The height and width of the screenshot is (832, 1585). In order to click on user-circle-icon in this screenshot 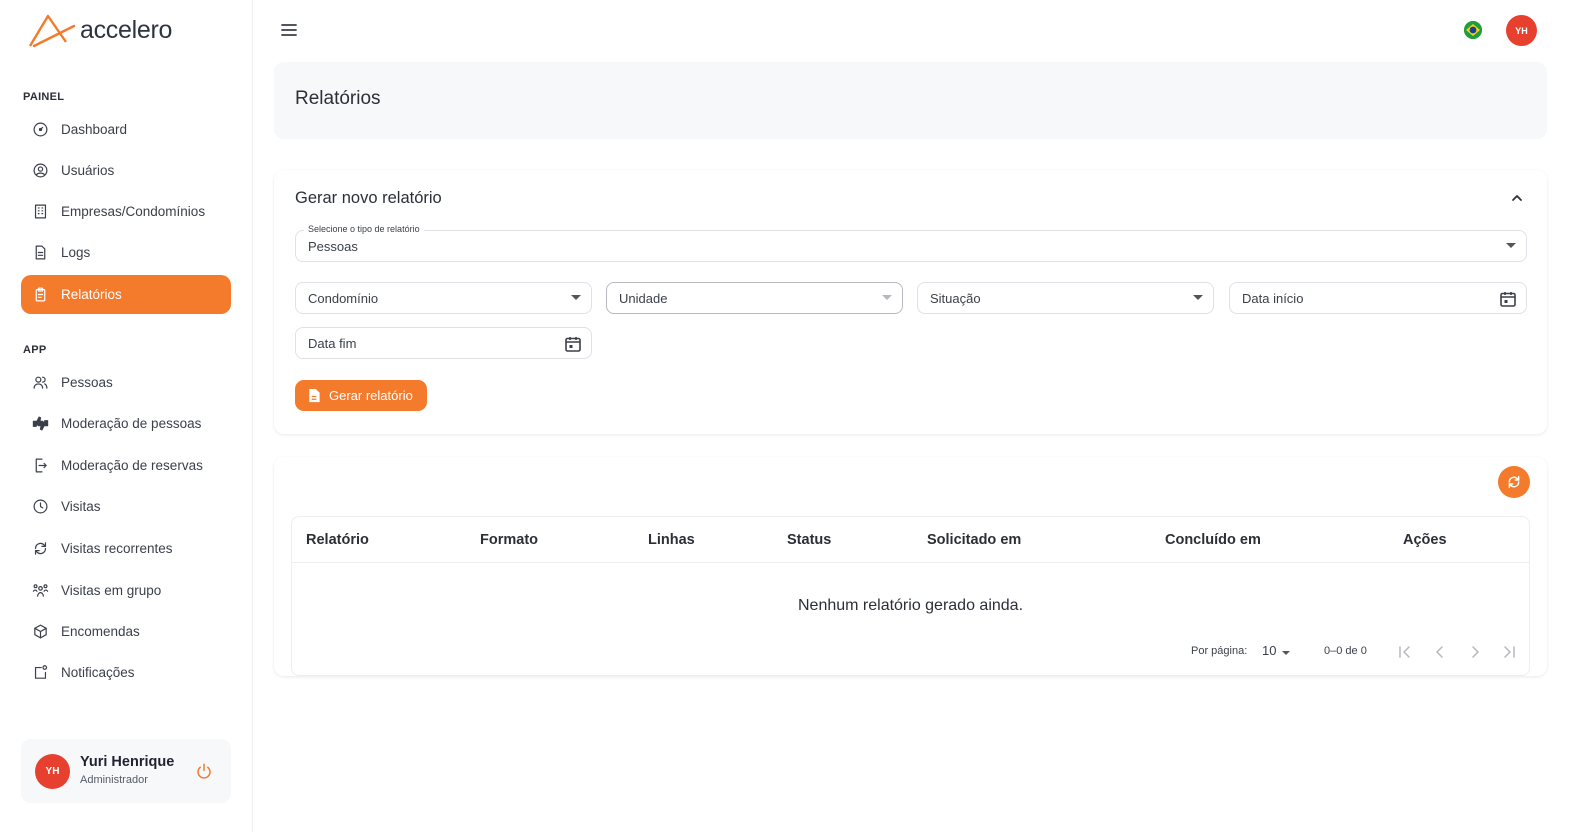, I will do `click(40, 171)`.